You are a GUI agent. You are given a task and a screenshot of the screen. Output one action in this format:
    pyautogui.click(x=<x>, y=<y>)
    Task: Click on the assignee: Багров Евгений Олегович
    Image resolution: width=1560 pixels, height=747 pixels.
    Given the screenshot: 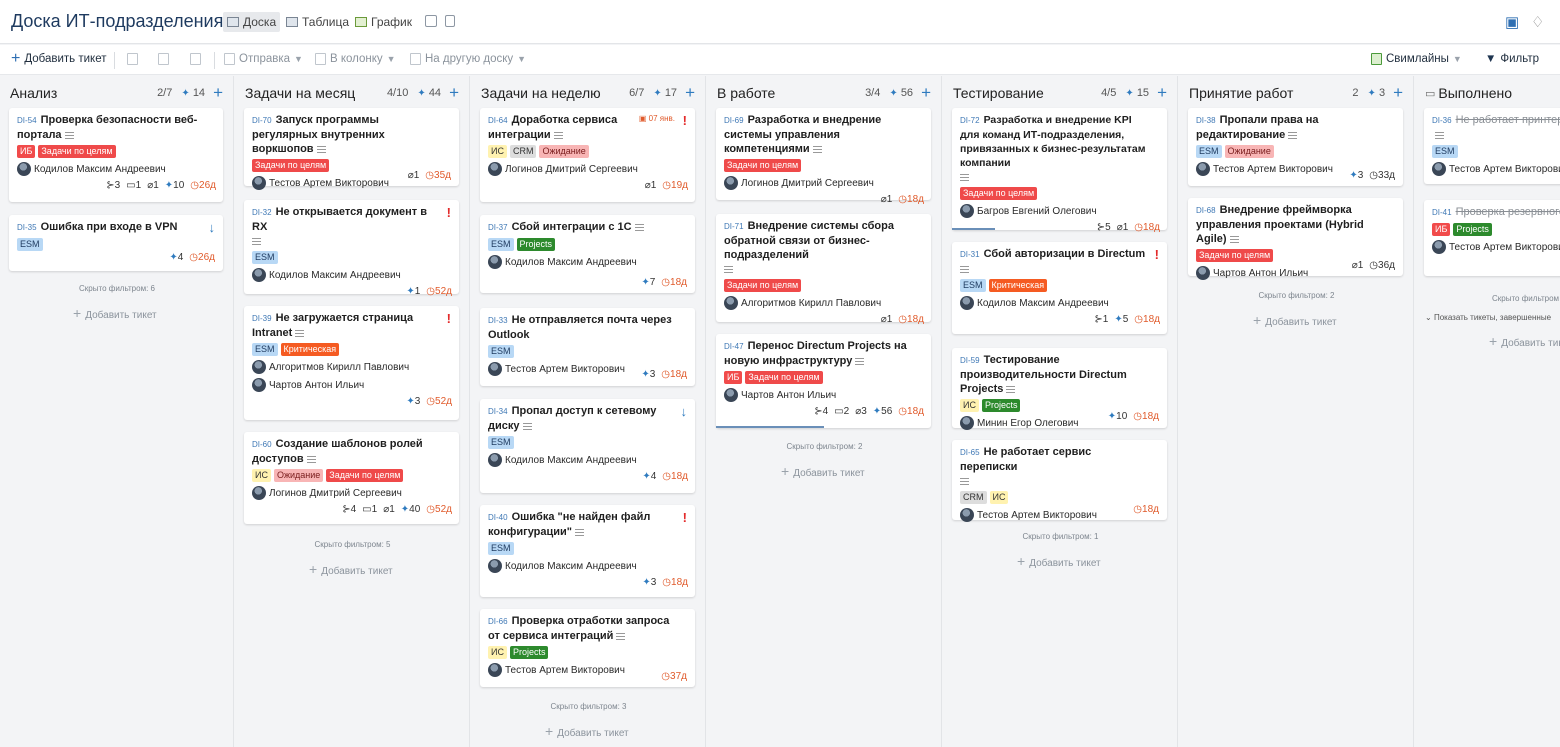 What is the action you would take?
    pyautogui.click(x=1060, y=211)
    